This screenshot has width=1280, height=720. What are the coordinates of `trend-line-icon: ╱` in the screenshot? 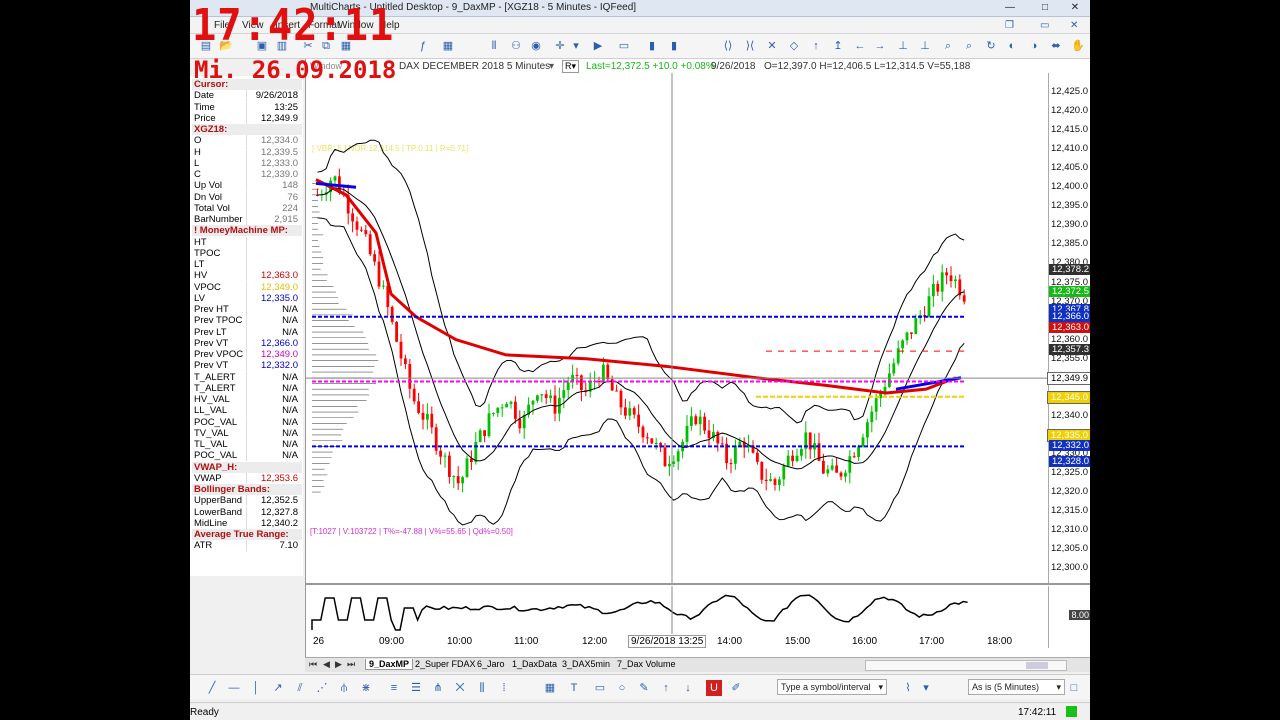 It's located at (212, 688).